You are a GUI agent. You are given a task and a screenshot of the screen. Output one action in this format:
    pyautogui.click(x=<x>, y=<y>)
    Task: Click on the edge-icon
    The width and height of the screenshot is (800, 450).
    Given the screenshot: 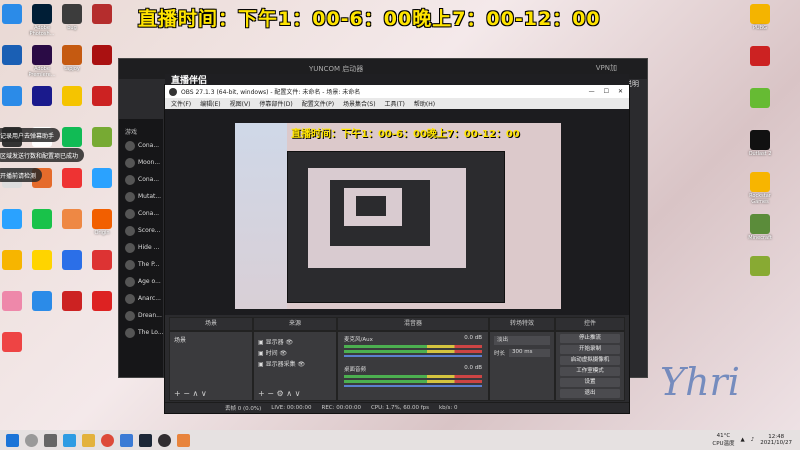 What is the action you would take?
    pyautogui.click(x=69, y=440)
    